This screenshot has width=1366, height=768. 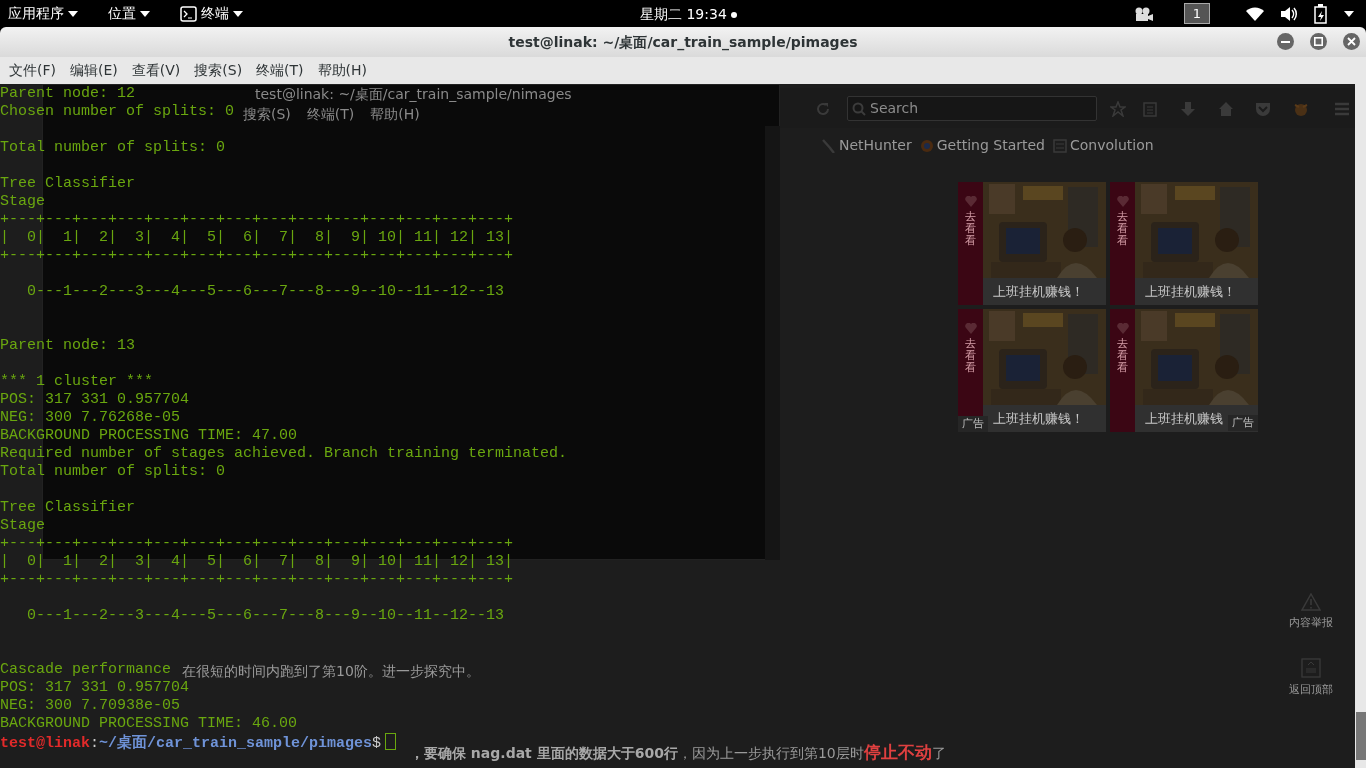 What do you see at coordinates (188, 13) in the screenshot?
I see `terminal-icon` at bounding box center [188, 13].